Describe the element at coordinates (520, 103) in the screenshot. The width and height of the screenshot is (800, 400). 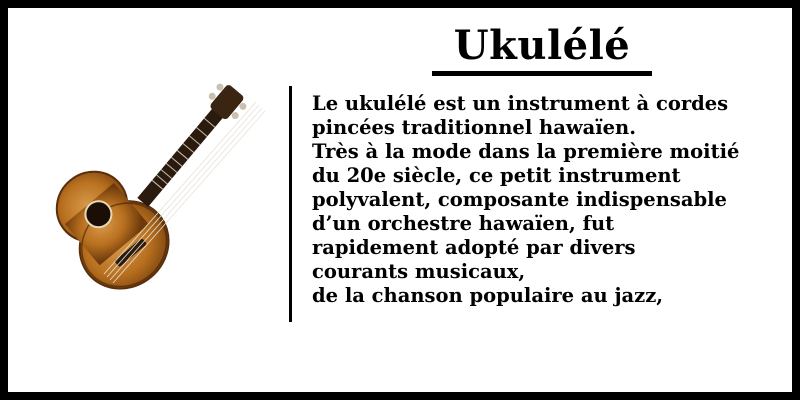
I see `description-line: Le ukulélé est un instrument à cordes` at that location.